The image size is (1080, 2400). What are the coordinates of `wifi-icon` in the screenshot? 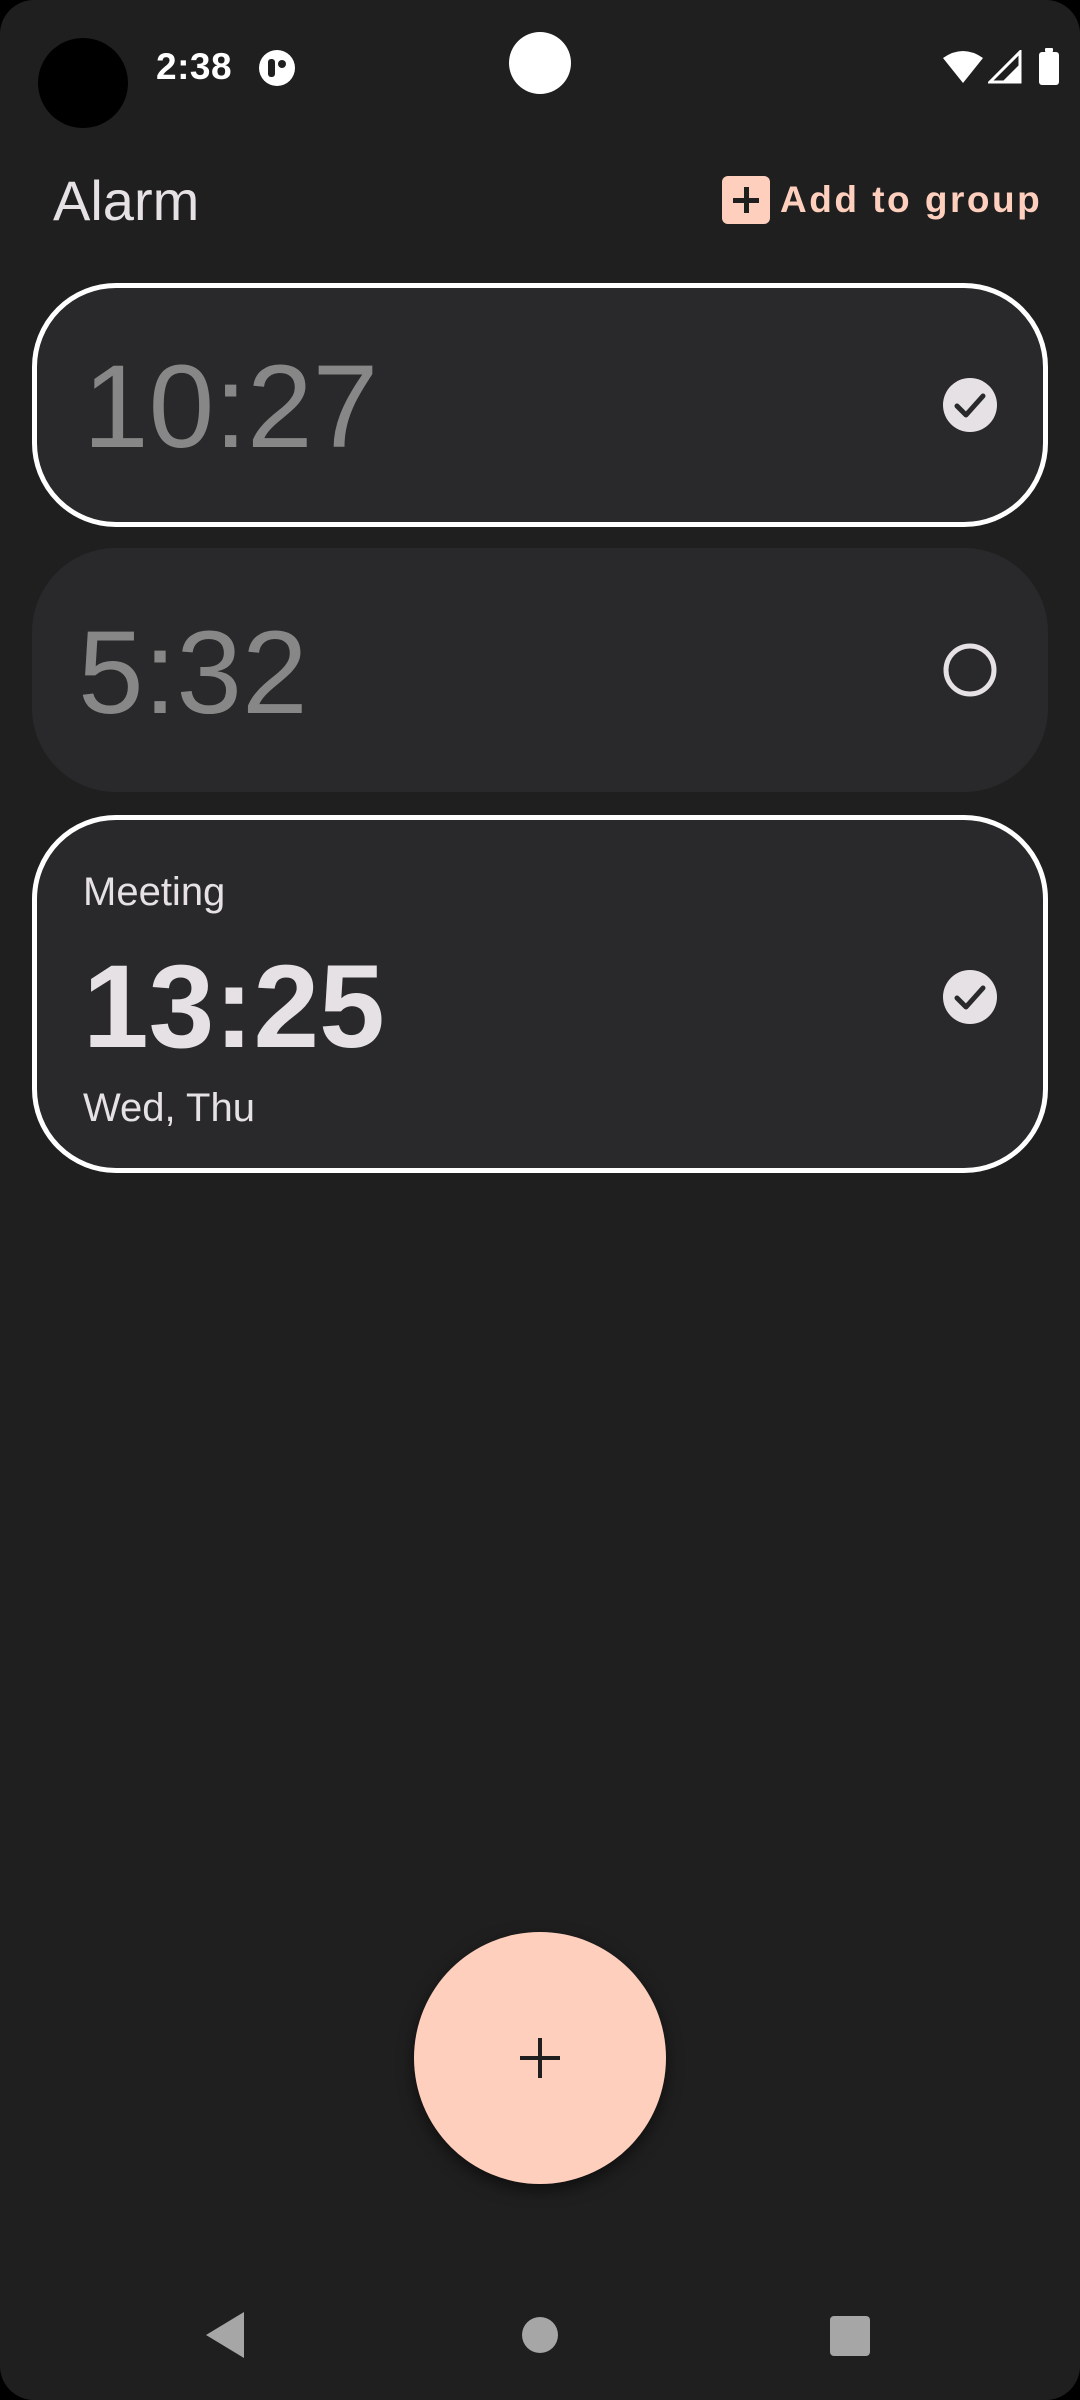 It's located at (963, 67).